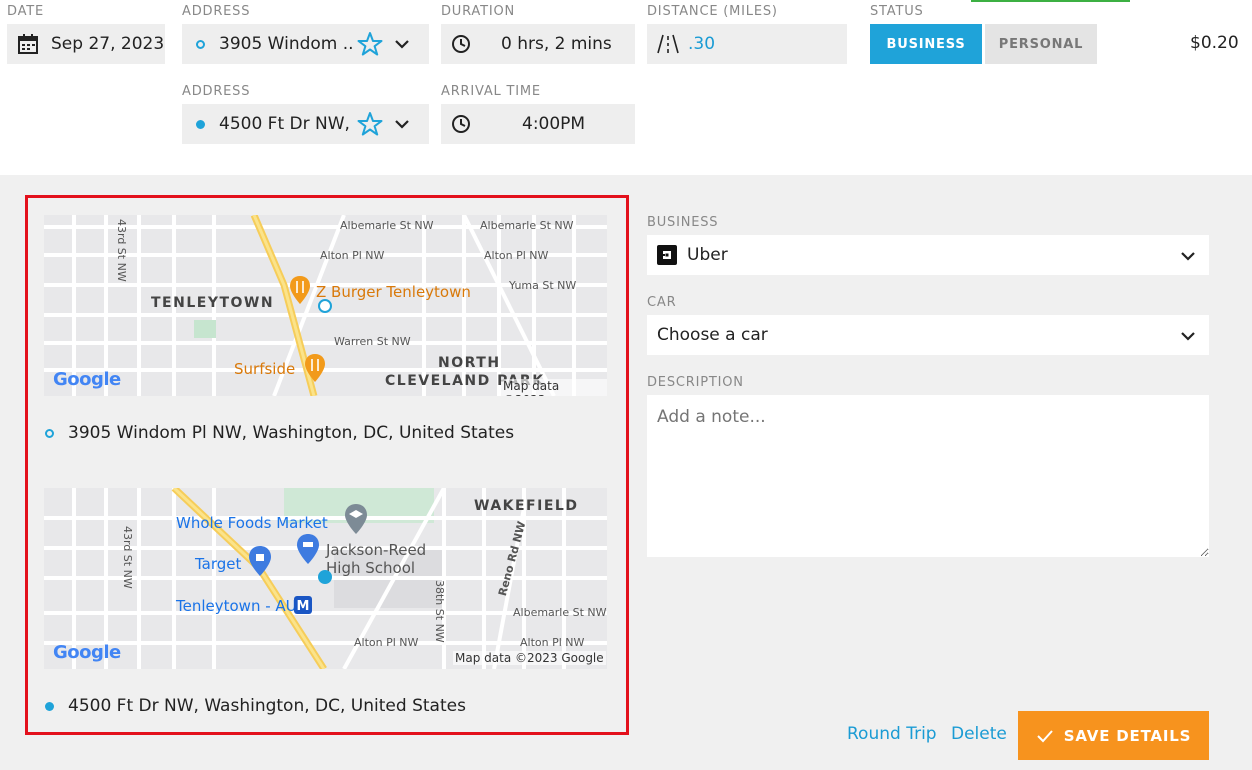 This screenshot has height=770, width=1252. I want to click on save-details-button: SAVE DETAILS, so click(1113, 735).